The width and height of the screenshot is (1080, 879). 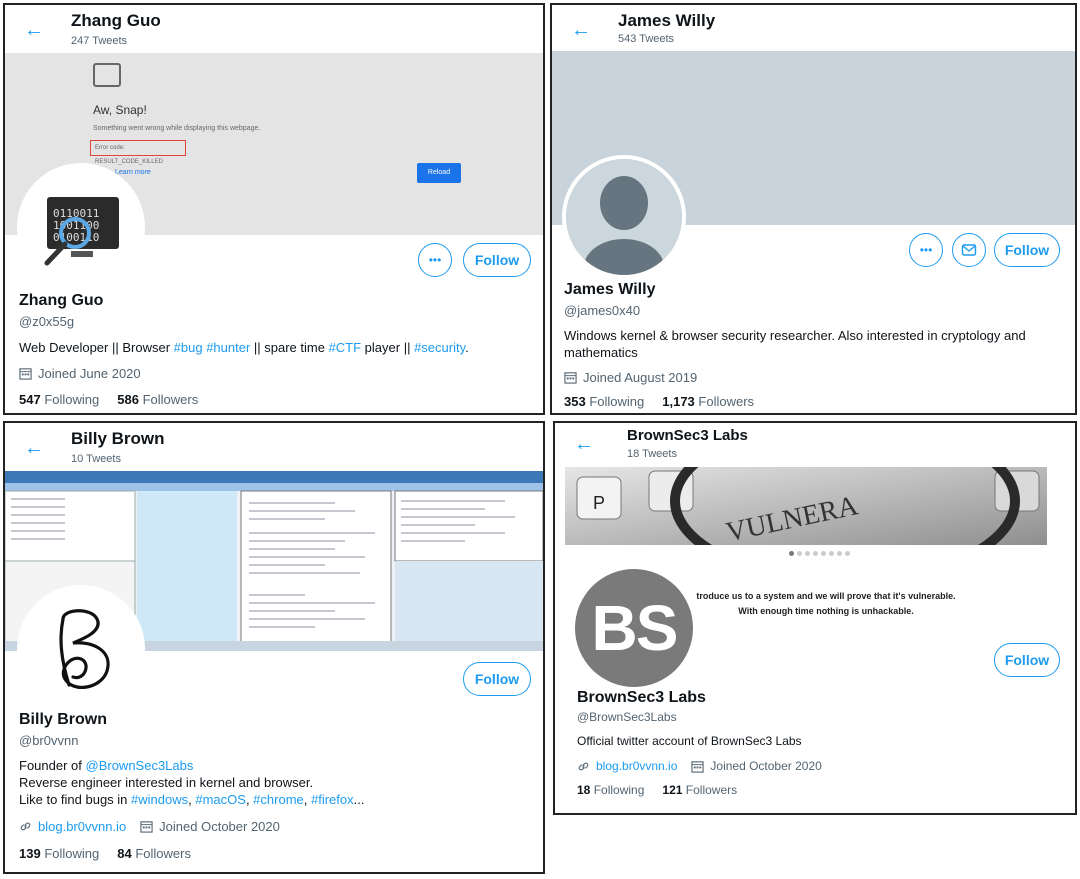 I want to click on followers-link: 586 Followers, so click(x=157, y=399).